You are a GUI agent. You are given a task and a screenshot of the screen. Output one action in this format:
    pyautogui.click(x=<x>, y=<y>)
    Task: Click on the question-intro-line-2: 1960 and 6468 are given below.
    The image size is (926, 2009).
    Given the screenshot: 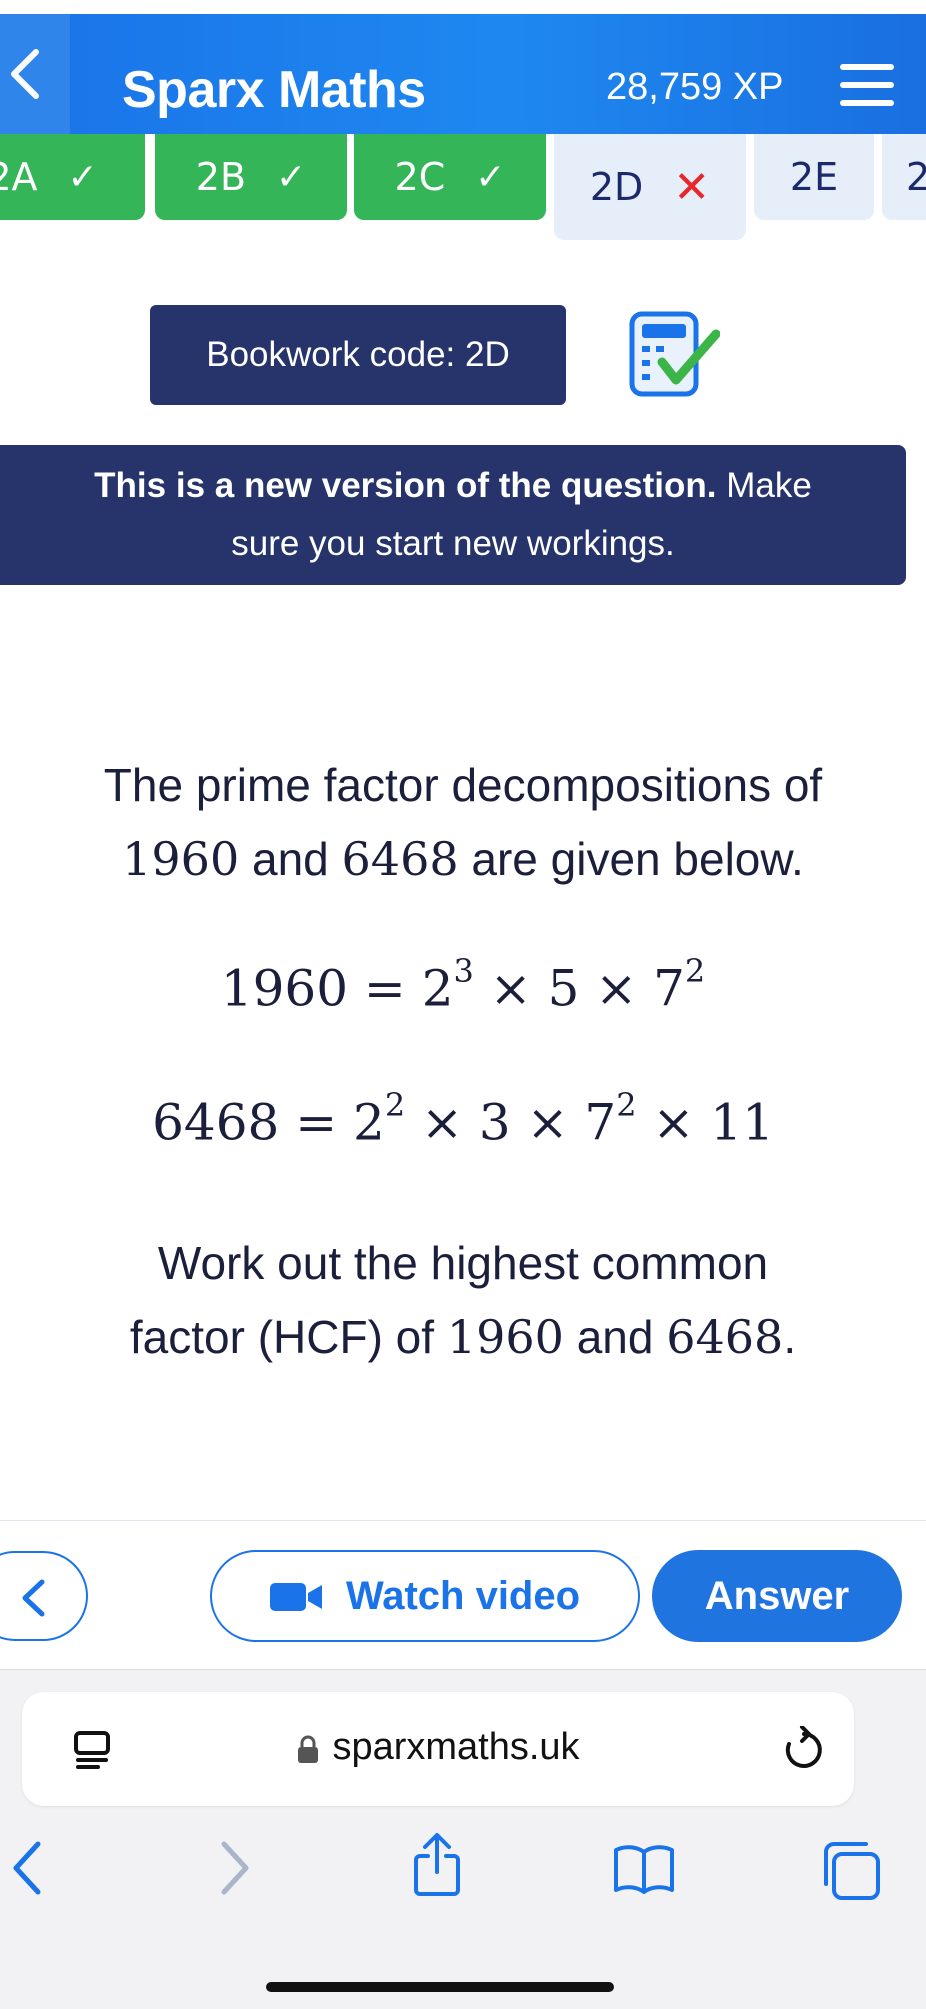 What is the action you would take?
    pyautogui.click(x=463, y=859)
    